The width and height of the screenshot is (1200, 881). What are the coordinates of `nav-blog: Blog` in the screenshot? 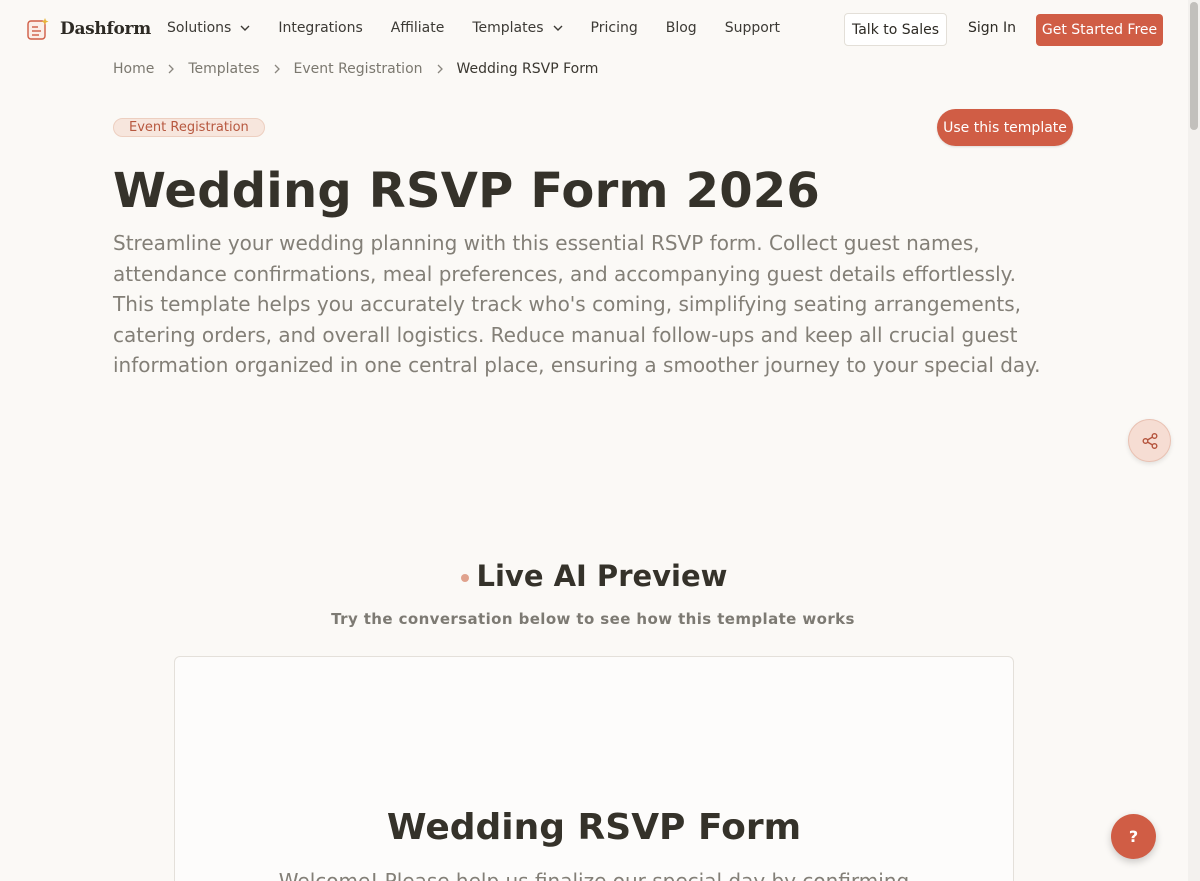 It's located at (681, 28).